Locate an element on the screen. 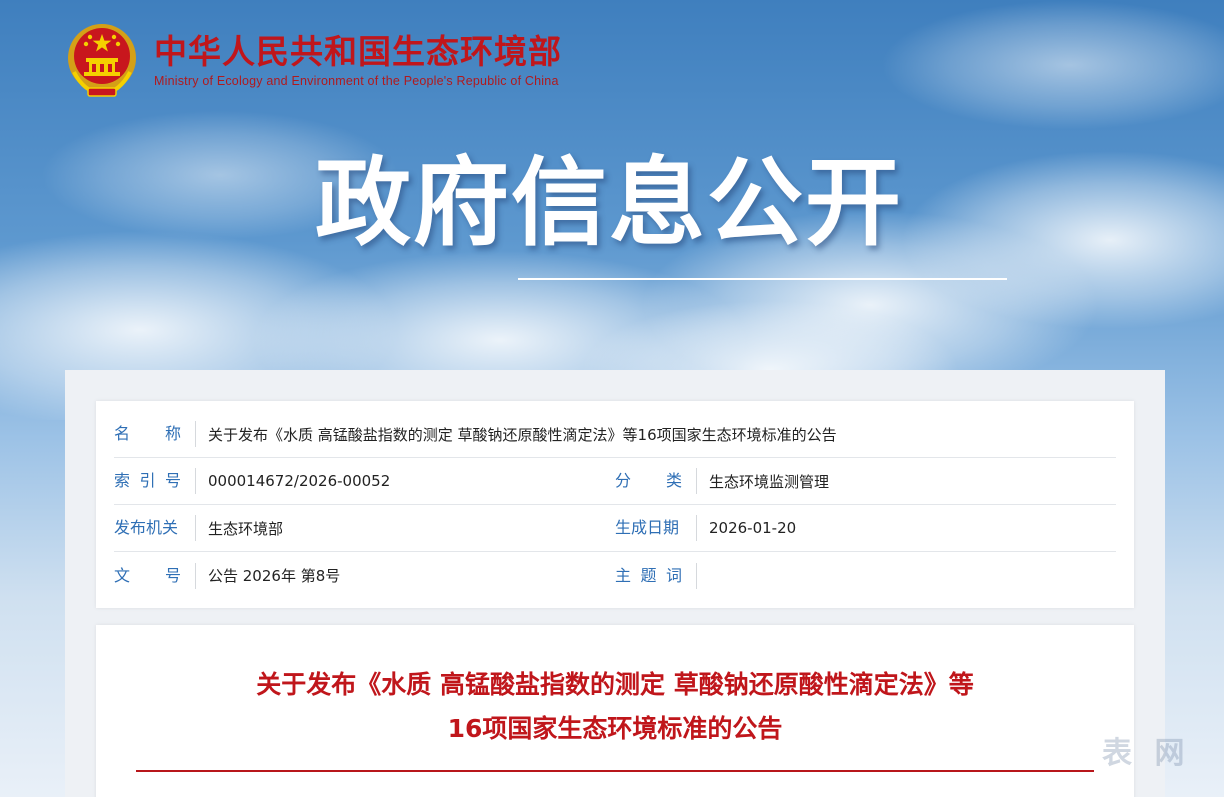 The image size is (1224, 797). banner-divider is located at coordinates (762, 279).